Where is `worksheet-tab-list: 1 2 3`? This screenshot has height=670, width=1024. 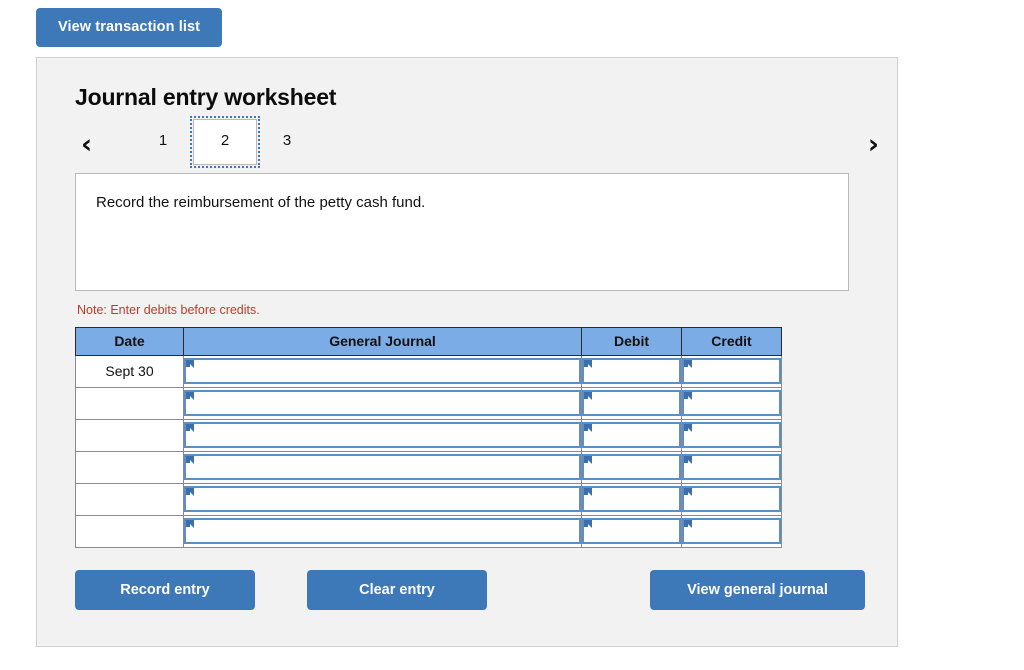
worksheet-tab-list: 1 2 3 is located at coordinates (225, 142).